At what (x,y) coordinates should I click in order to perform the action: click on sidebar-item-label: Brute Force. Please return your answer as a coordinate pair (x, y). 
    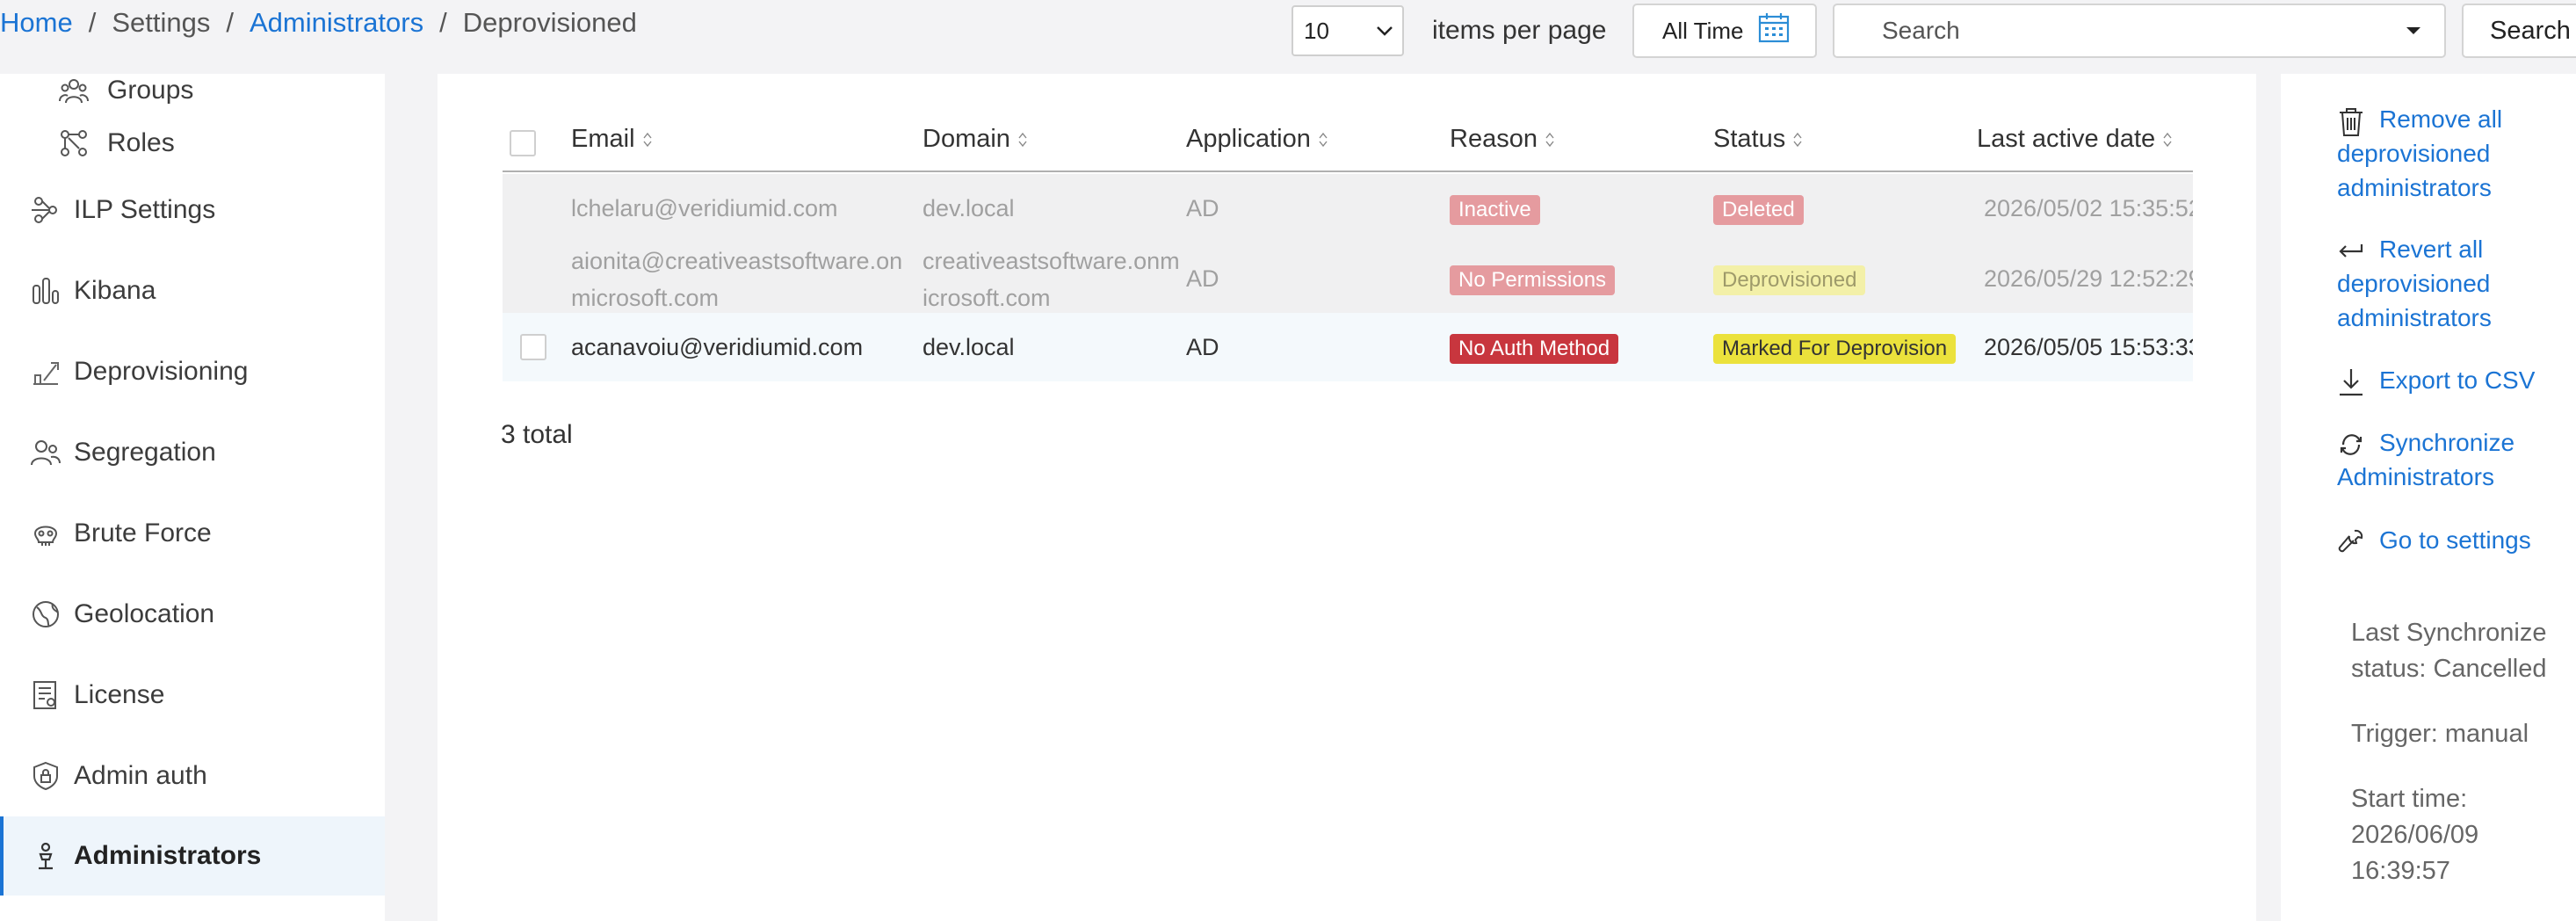
    Looking at the image, I should click on (143, 533).